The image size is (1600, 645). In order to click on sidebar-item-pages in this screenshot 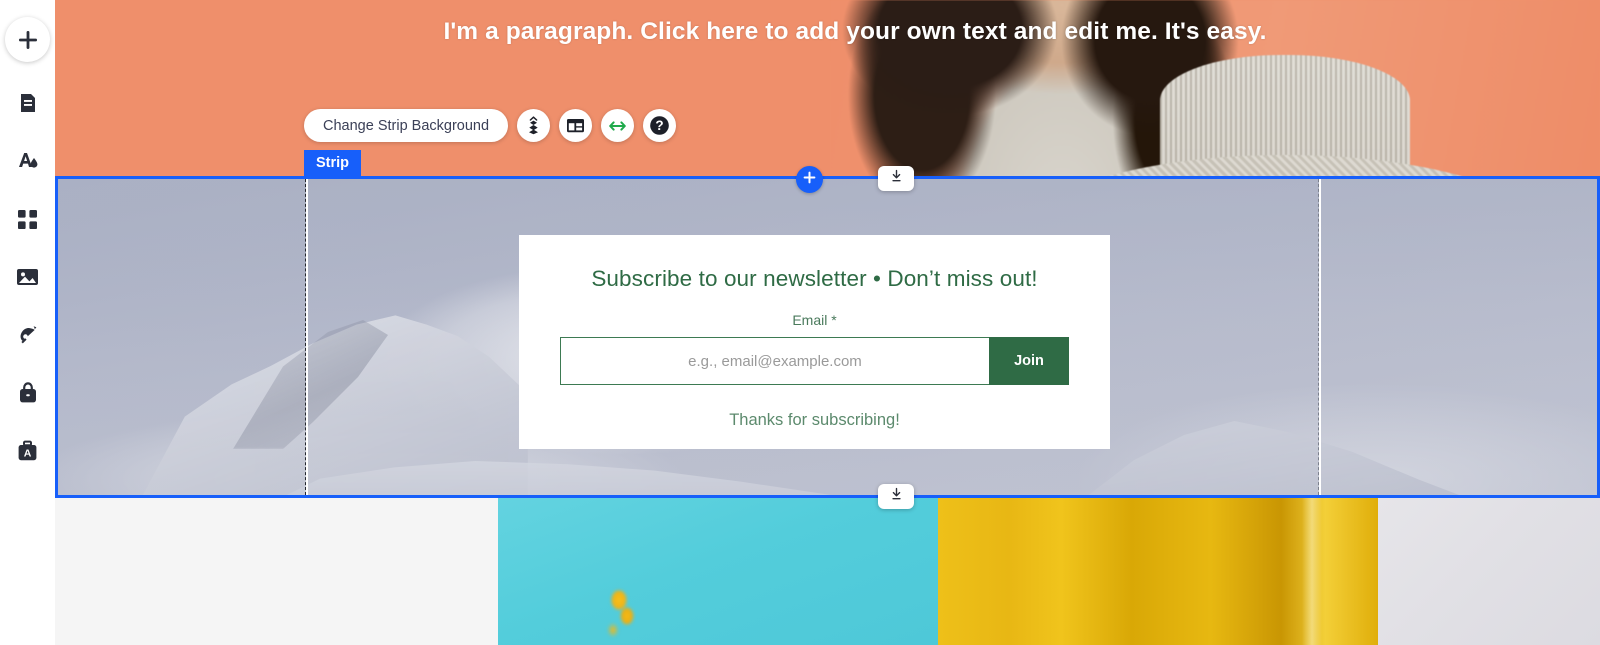, I will do `click(28, 103)`.